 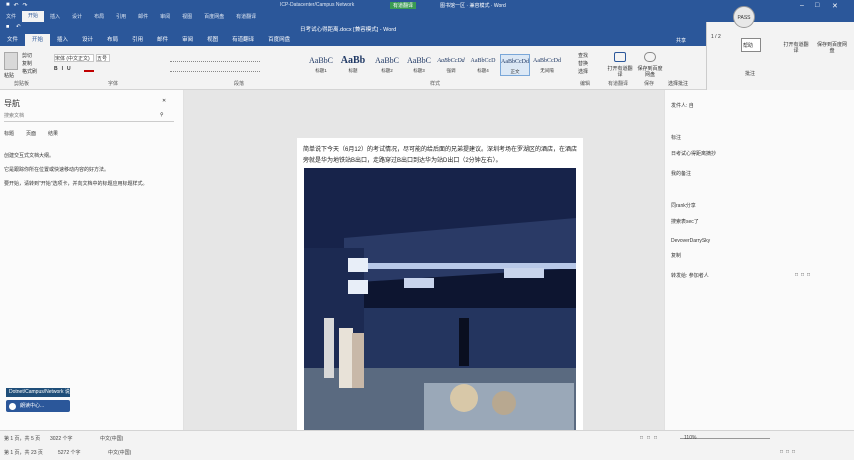 What do you see at coordinates (748, 45) in the screenshot?
I see `help-button: 帮助` at bounding box center [748, 45].